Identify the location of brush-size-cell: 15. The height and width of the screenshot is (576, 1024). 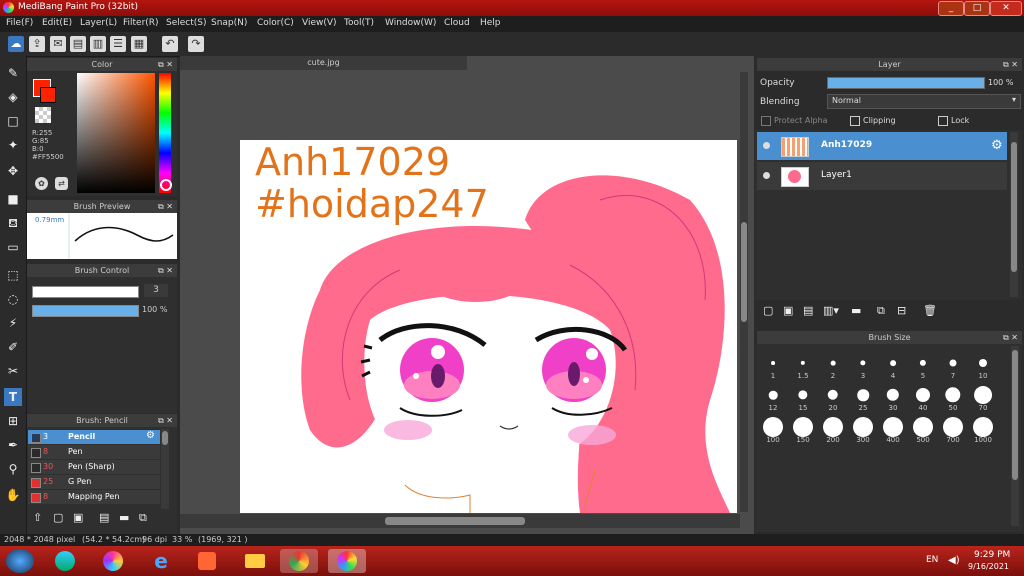
(803, 397).